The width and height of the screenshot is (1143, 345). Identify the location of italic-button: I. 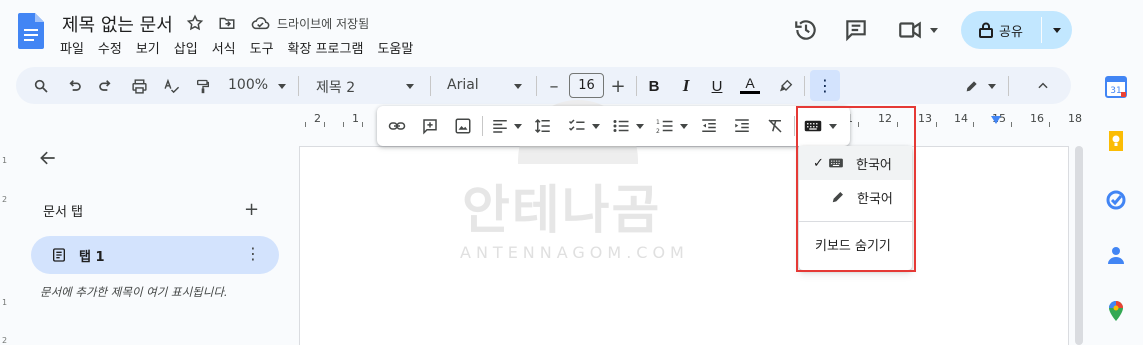
(686, 86).